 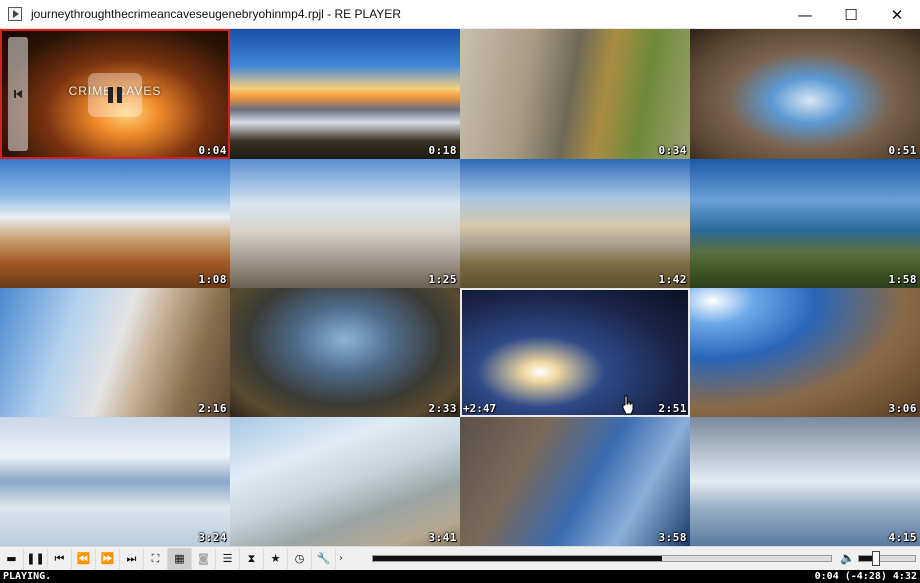 What do you see at coordinates (442, 408) in the screenshot?
I see `tile-timestamp: 2:33` at bounding box center [442, 408].